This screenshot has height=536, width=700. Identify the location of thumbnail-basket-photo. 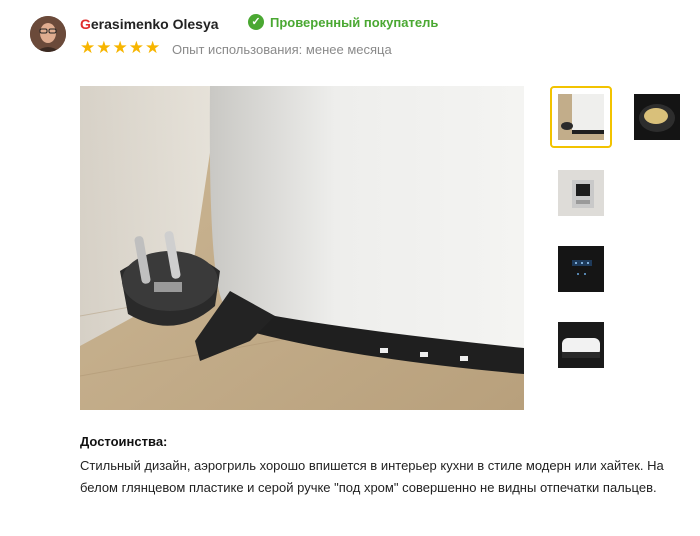
(657, 117).